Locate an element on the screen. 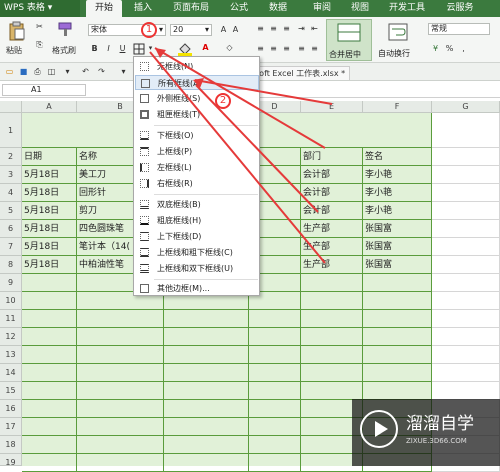  watermark-subtitle: ZIXUE.3D66.COM is located at coordinates (436, 441).